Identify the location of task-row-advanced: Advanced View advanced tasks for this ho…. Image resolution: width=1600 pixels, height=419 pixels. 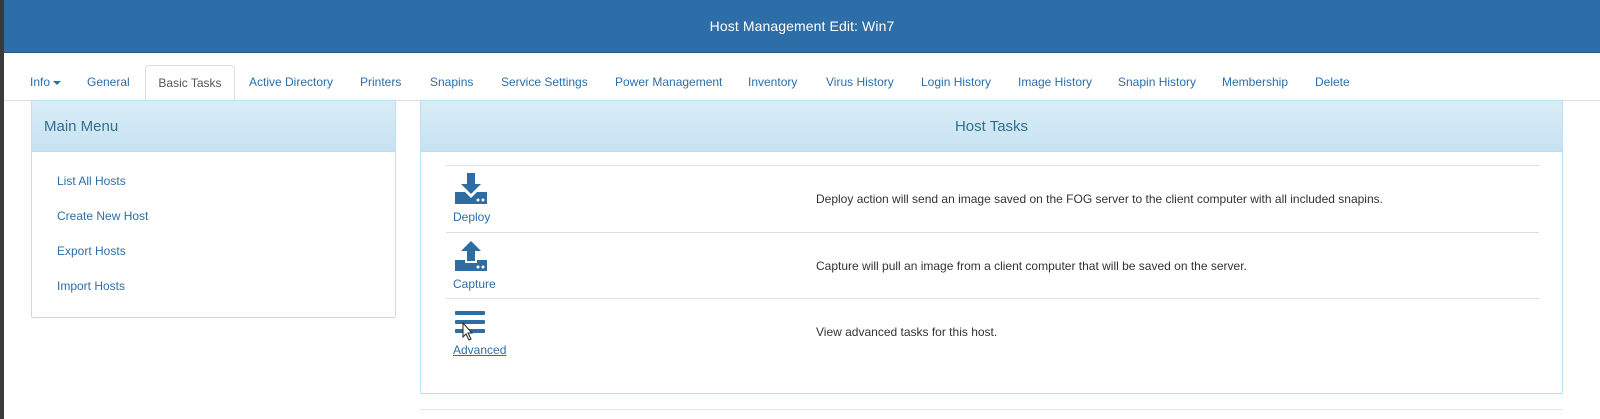
(992, 331).